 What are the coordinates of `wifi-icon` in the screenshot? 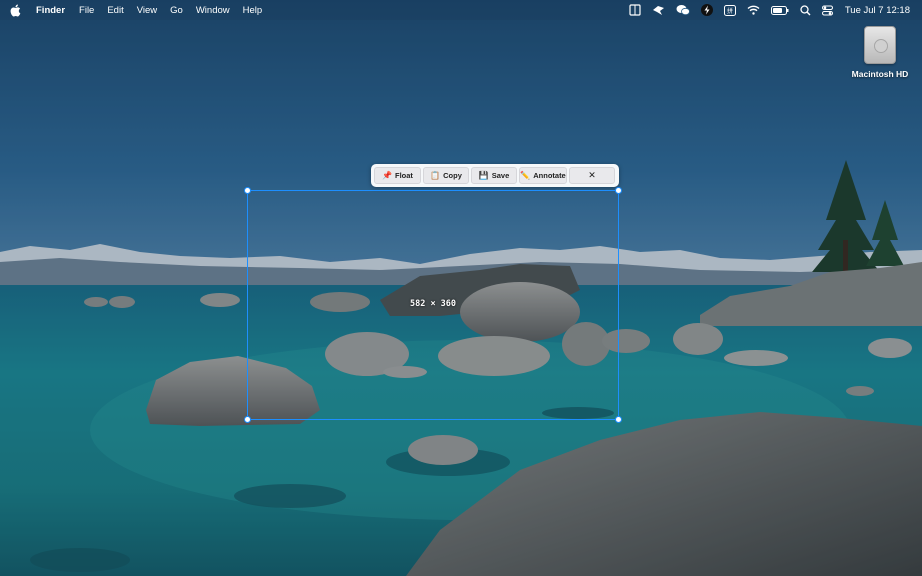 It's located at (753, 10).